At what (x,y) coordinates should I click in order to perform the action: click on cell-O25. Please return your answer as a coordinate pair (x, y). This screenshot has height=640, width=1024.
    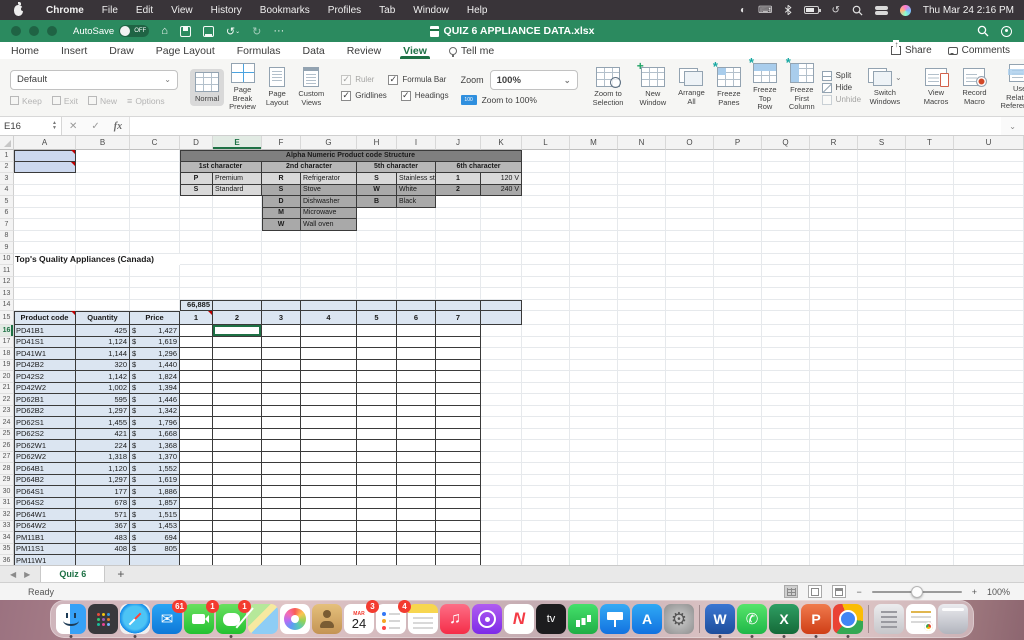
    Looking at the image, I should click on (690, 434).